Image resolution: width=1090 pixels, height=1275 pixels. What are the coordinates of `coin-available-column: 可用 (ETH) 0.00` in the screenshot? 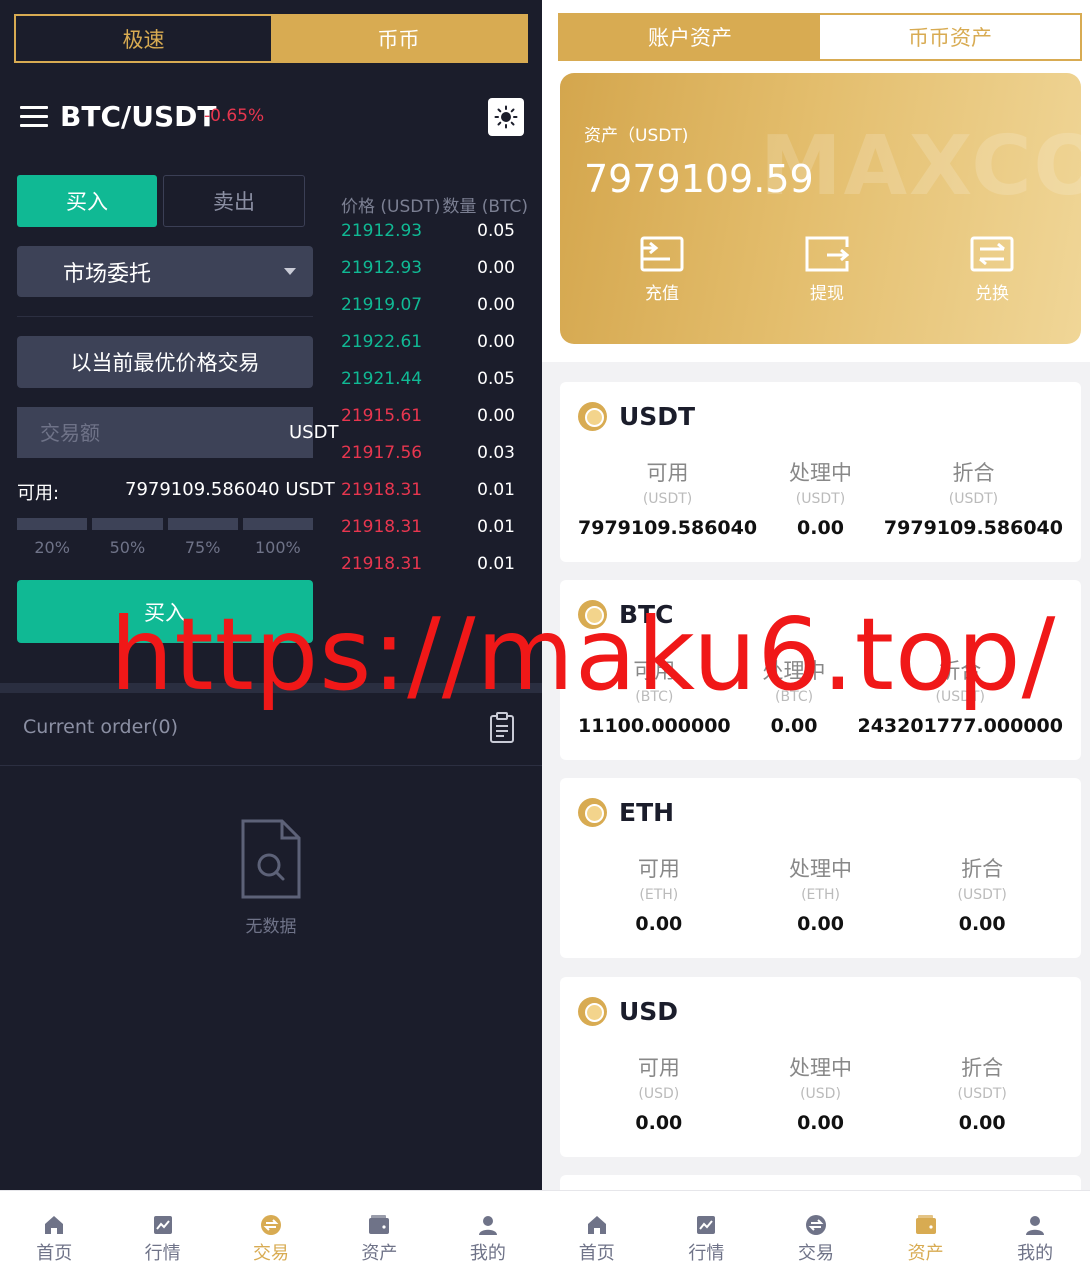 It's located at (659, 894).